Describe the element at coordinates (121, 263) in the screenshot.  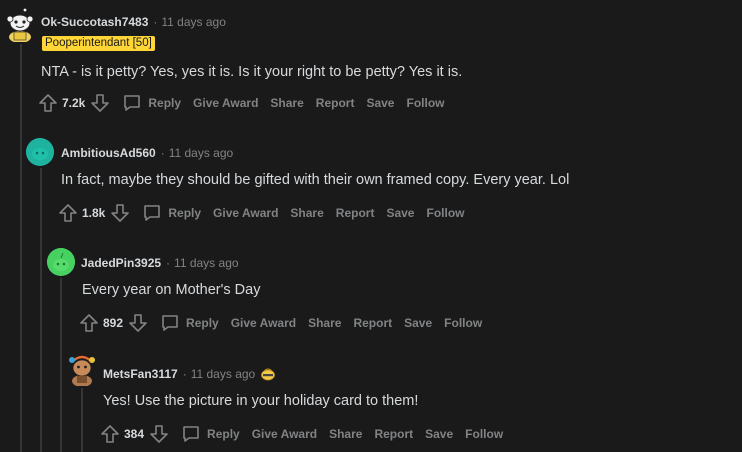
I see `username: JadedPin3925` at that location.